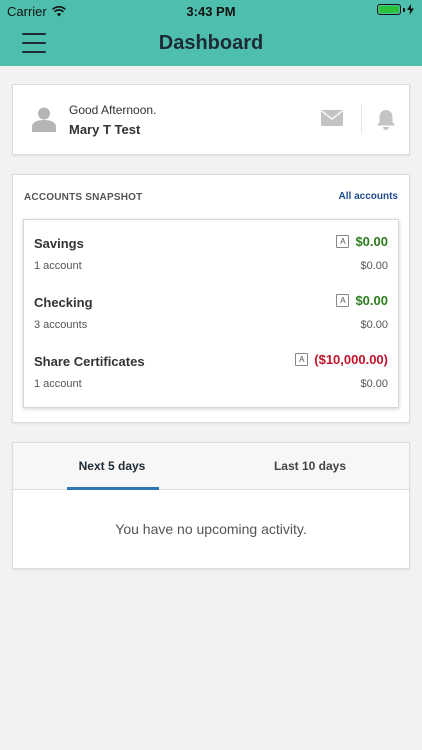  Describe the element at coordinates (211, 43) in the screenshot. I see `page-title: Dashboard` at that location.